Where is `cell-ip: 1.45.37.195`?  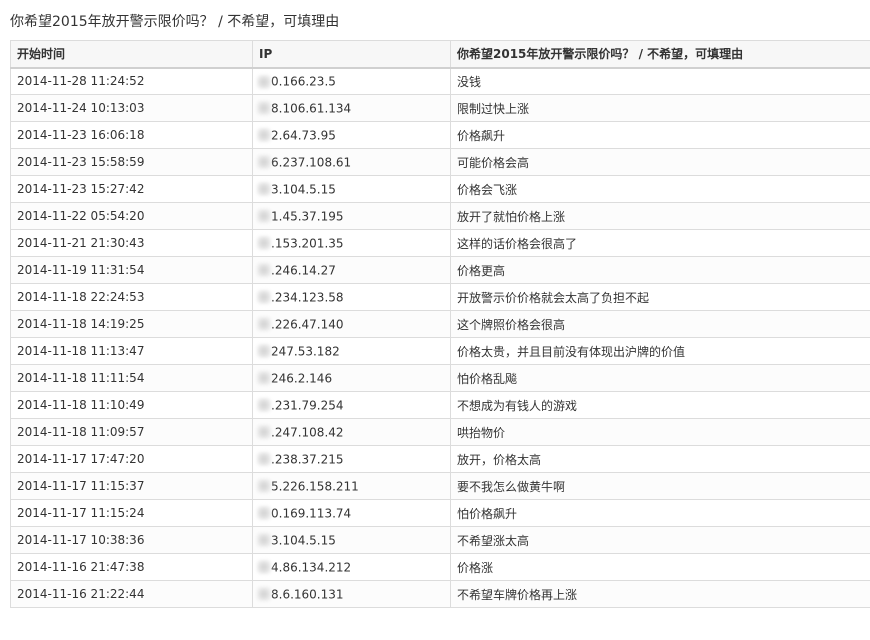 cell-ip: 1.45.37.195 is located at coordinates (351, 216).